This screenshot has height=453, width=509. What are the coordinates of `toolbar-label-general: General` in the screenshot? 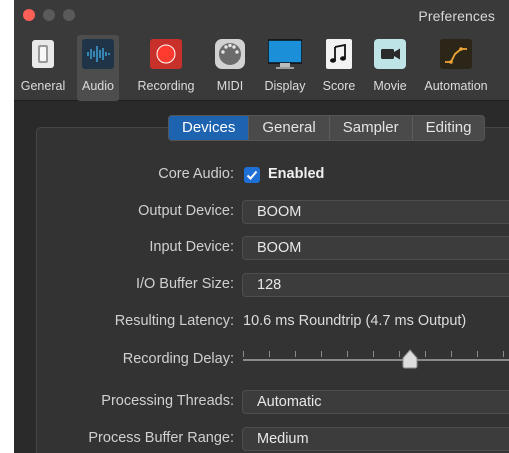 It's located at (43, 86).